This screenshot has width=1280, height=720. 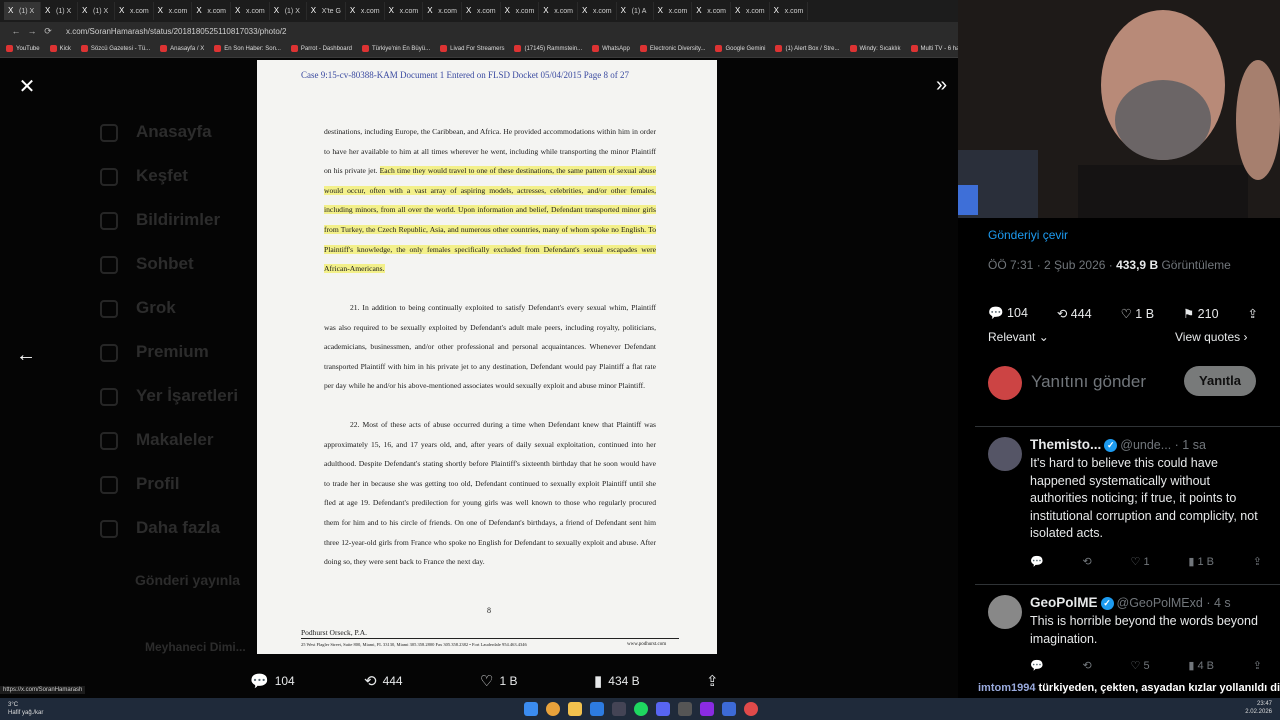 I want to click on chrome-icon, so click(x=553, y=709).